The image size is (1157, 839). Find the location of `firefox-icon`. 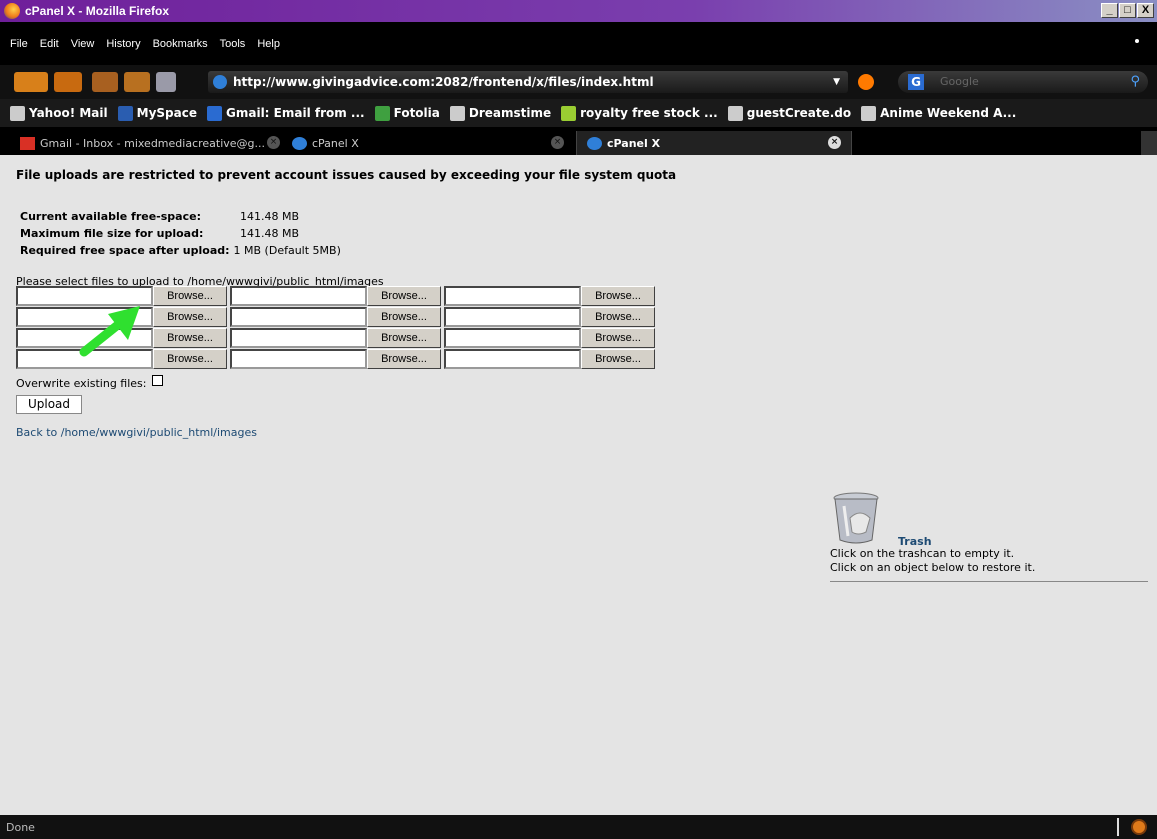

firefox-icon is located at coordinates (12, 11).